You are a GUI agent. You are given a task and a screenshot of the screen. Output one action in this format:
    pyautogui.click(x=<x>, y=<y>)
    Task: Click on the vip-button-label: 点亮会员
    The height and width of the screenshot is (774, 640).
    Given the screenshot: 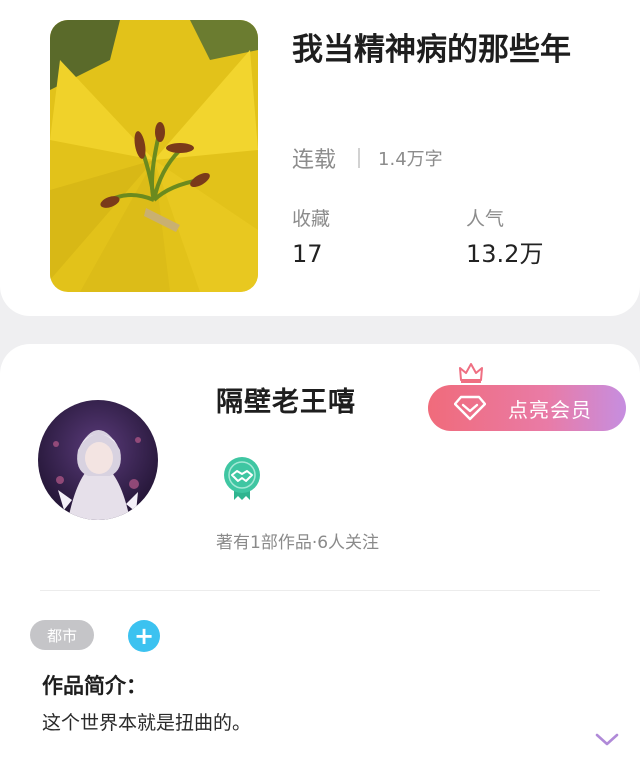 What is the action you would take?
    pyautogui.click(x=550, y=409)
    